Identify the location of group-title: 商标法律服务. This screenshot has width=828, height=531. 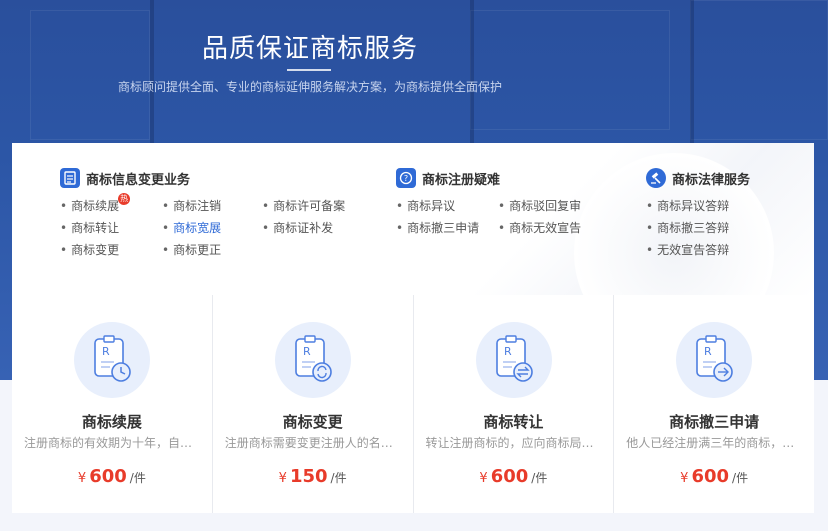
(711, 180).